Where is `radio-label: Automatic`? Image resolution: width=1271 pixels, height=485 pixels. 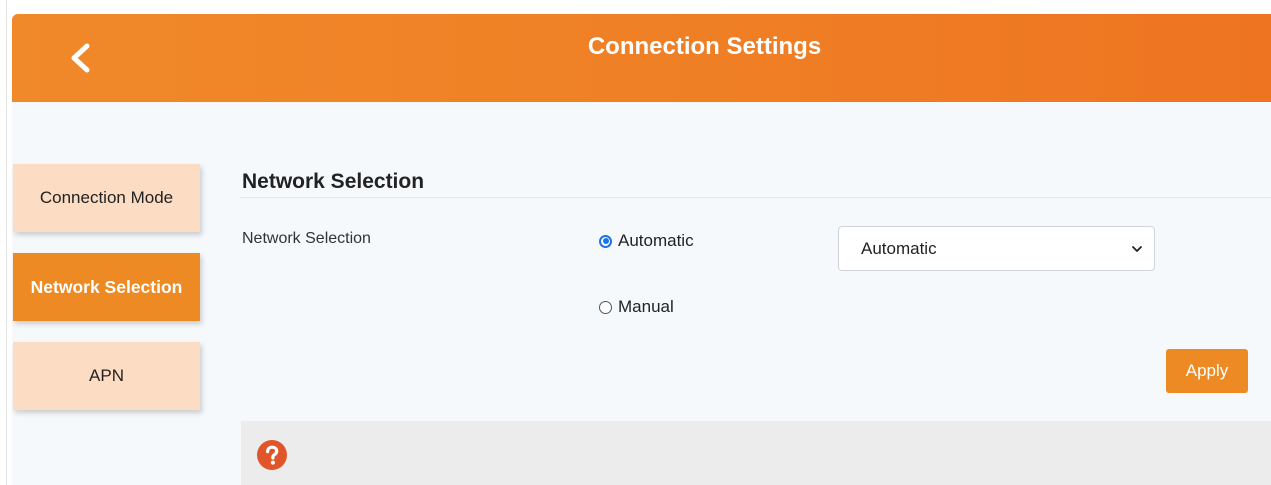 radio-label: Automatic is located at coordinates (656, 240).